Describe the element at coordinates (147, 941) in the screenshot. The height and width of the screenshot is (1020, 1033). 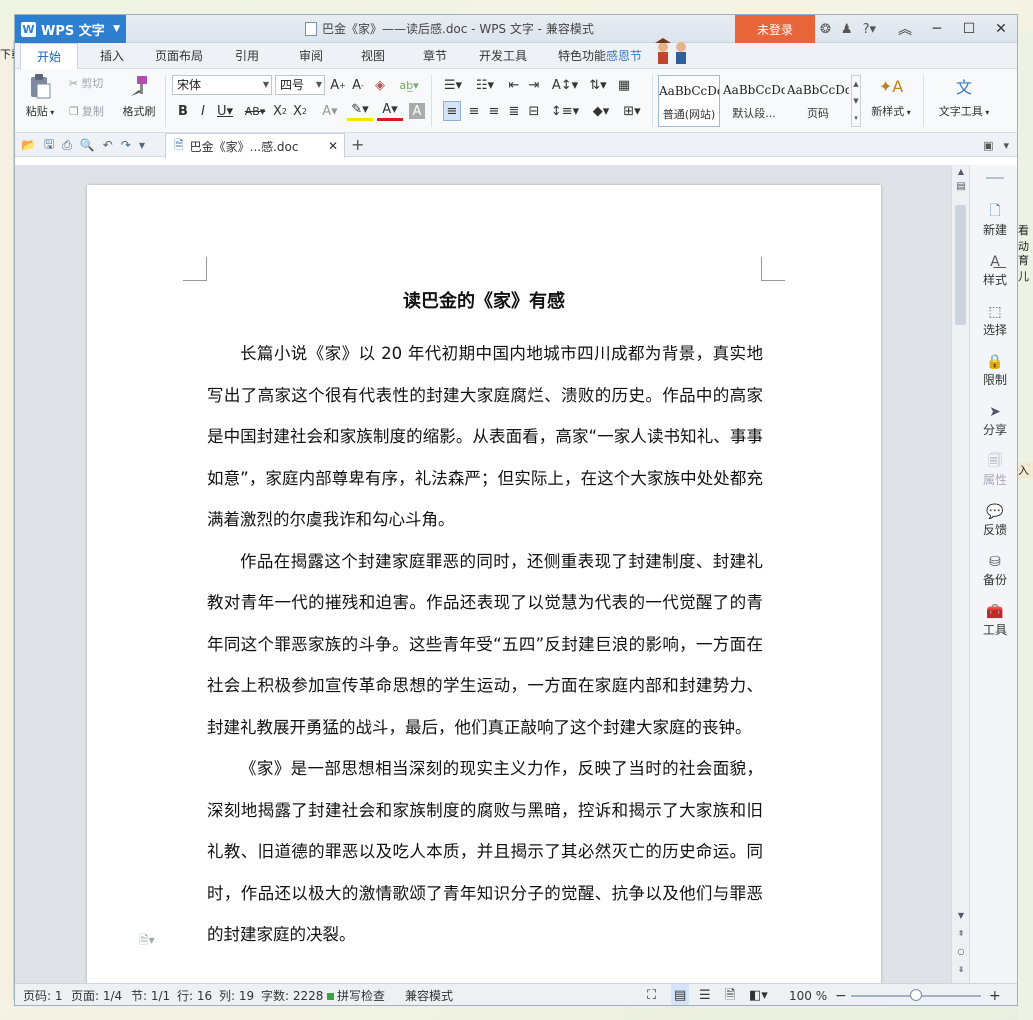
I see `paragraph-marker-icon: 🗎▾` at that location.